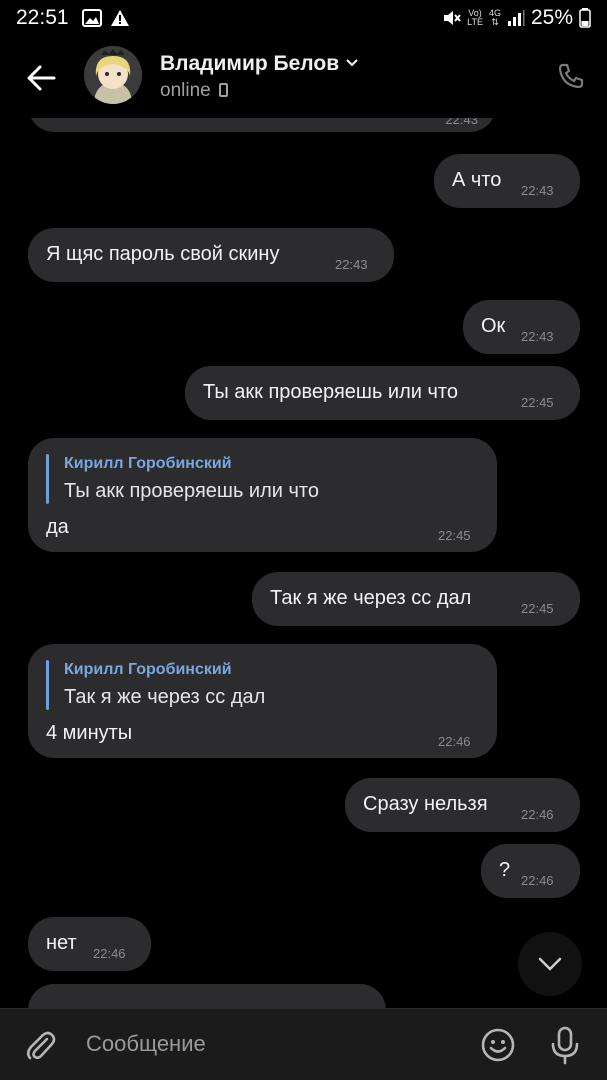 The height and width of the screenshot is (1080, 607). I want to click on message-text: нет, so click(61, 943).